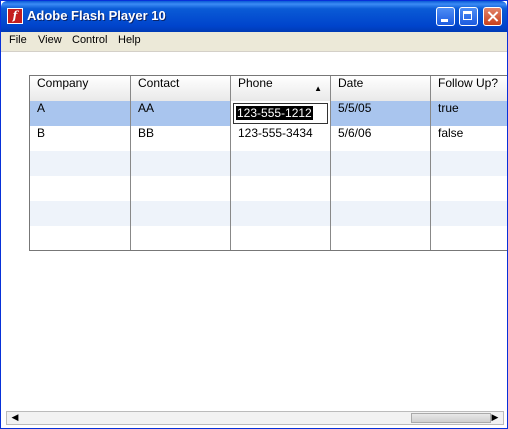 This screenshot has height=429, width=508. What do you see at coordinates (281, 138) in the screenshot?
I see `cell-phone: 123-555-3434` at bounding box center [281, 138].